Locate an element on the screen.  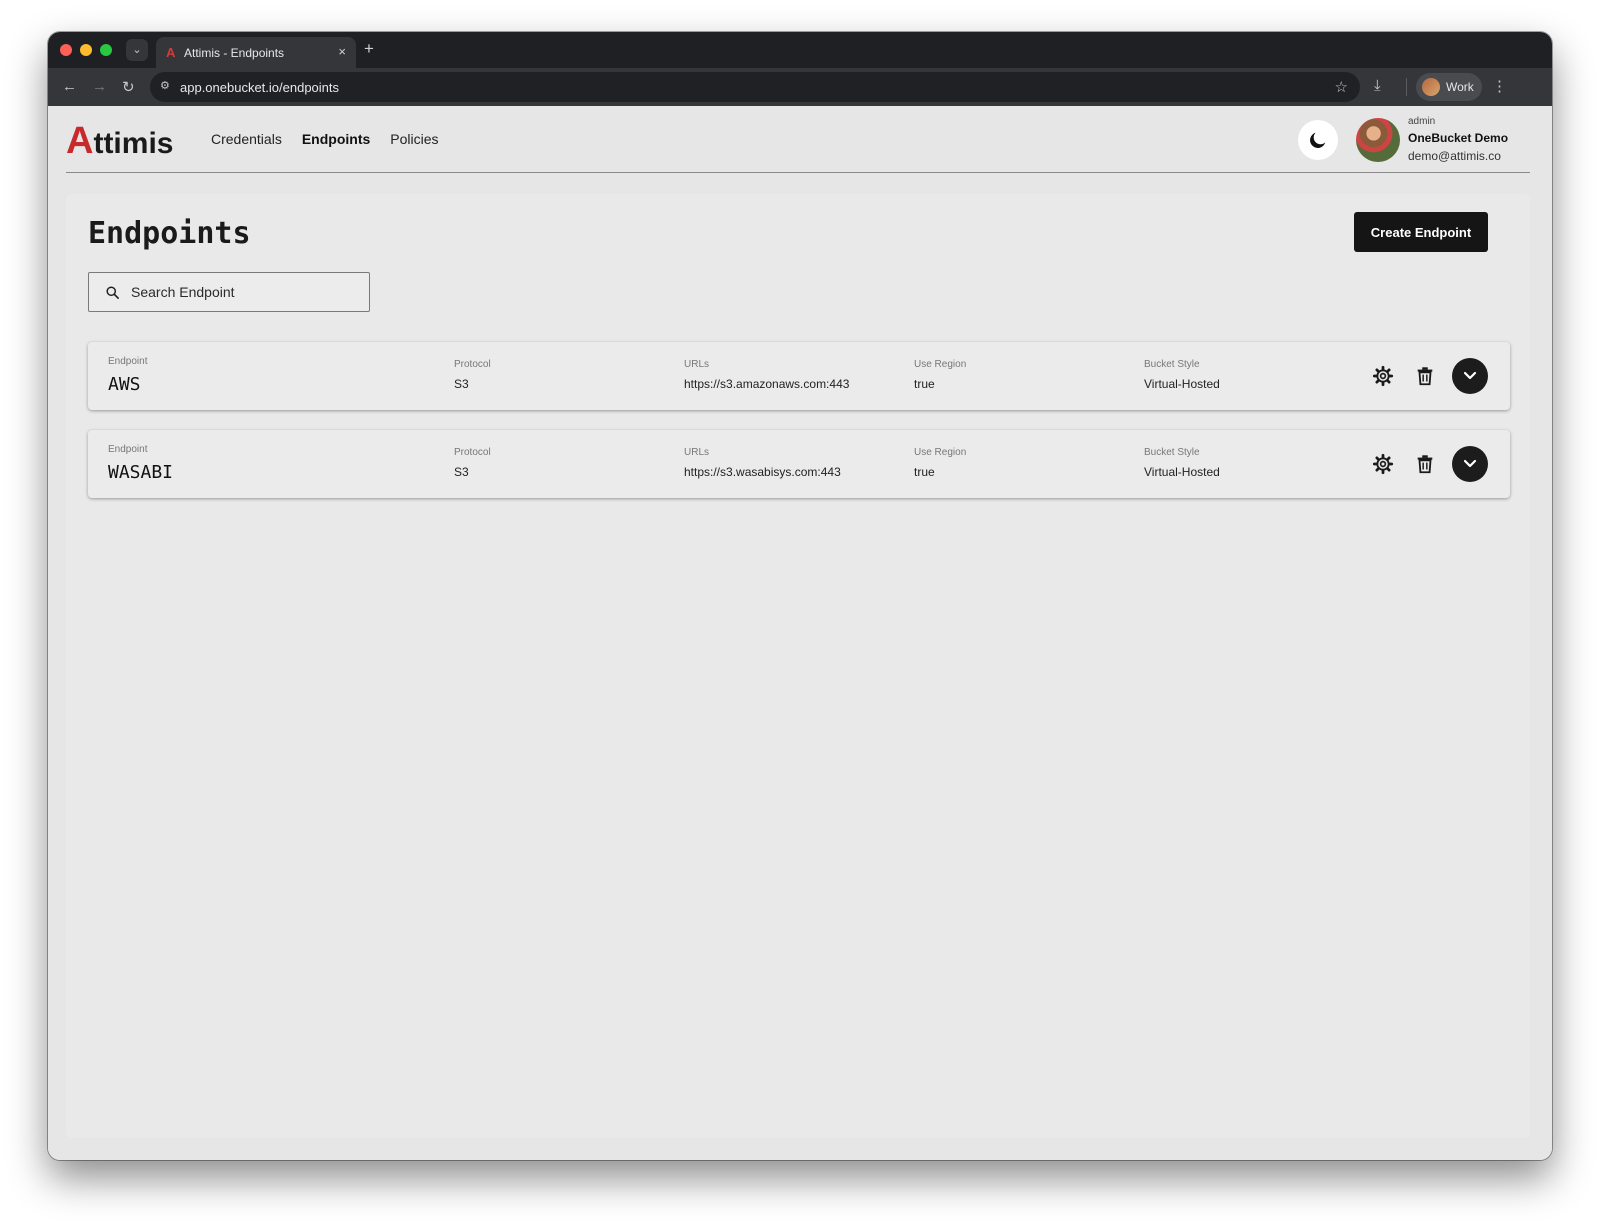
user-name: OneBucket Demo is located at coordinates (1458, 138).